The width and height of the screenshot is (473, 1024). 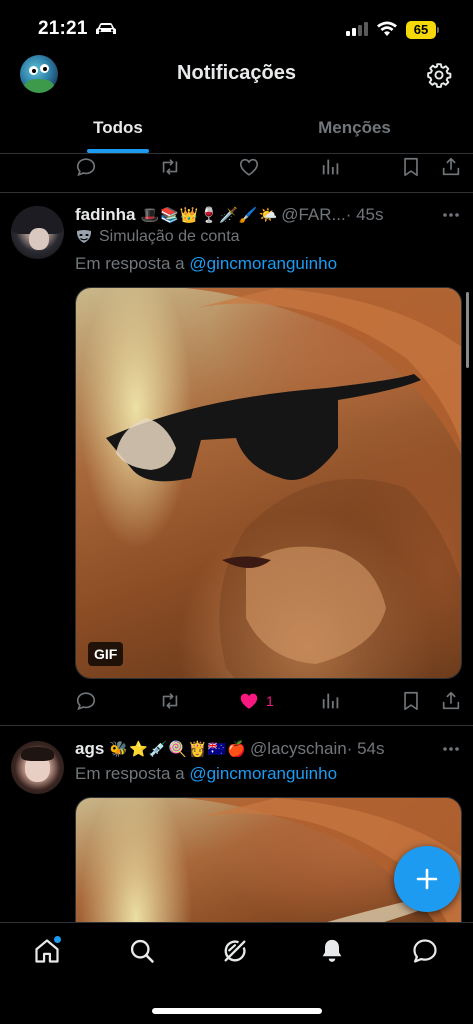 What do you see at coordinates (106, 29) in the screenshot?
I see `driving-focus-icon` at bounding box center [106, 29].